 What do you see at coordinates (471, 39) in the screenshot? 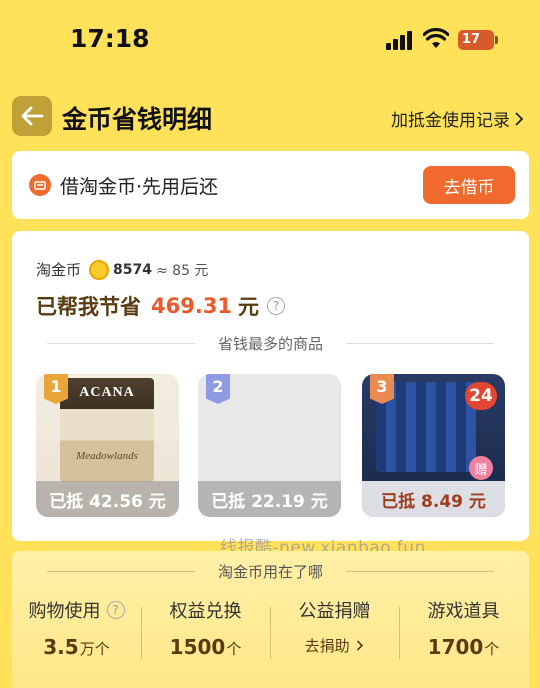
I see `battery-level: 17` at bounding box center [471, 39].